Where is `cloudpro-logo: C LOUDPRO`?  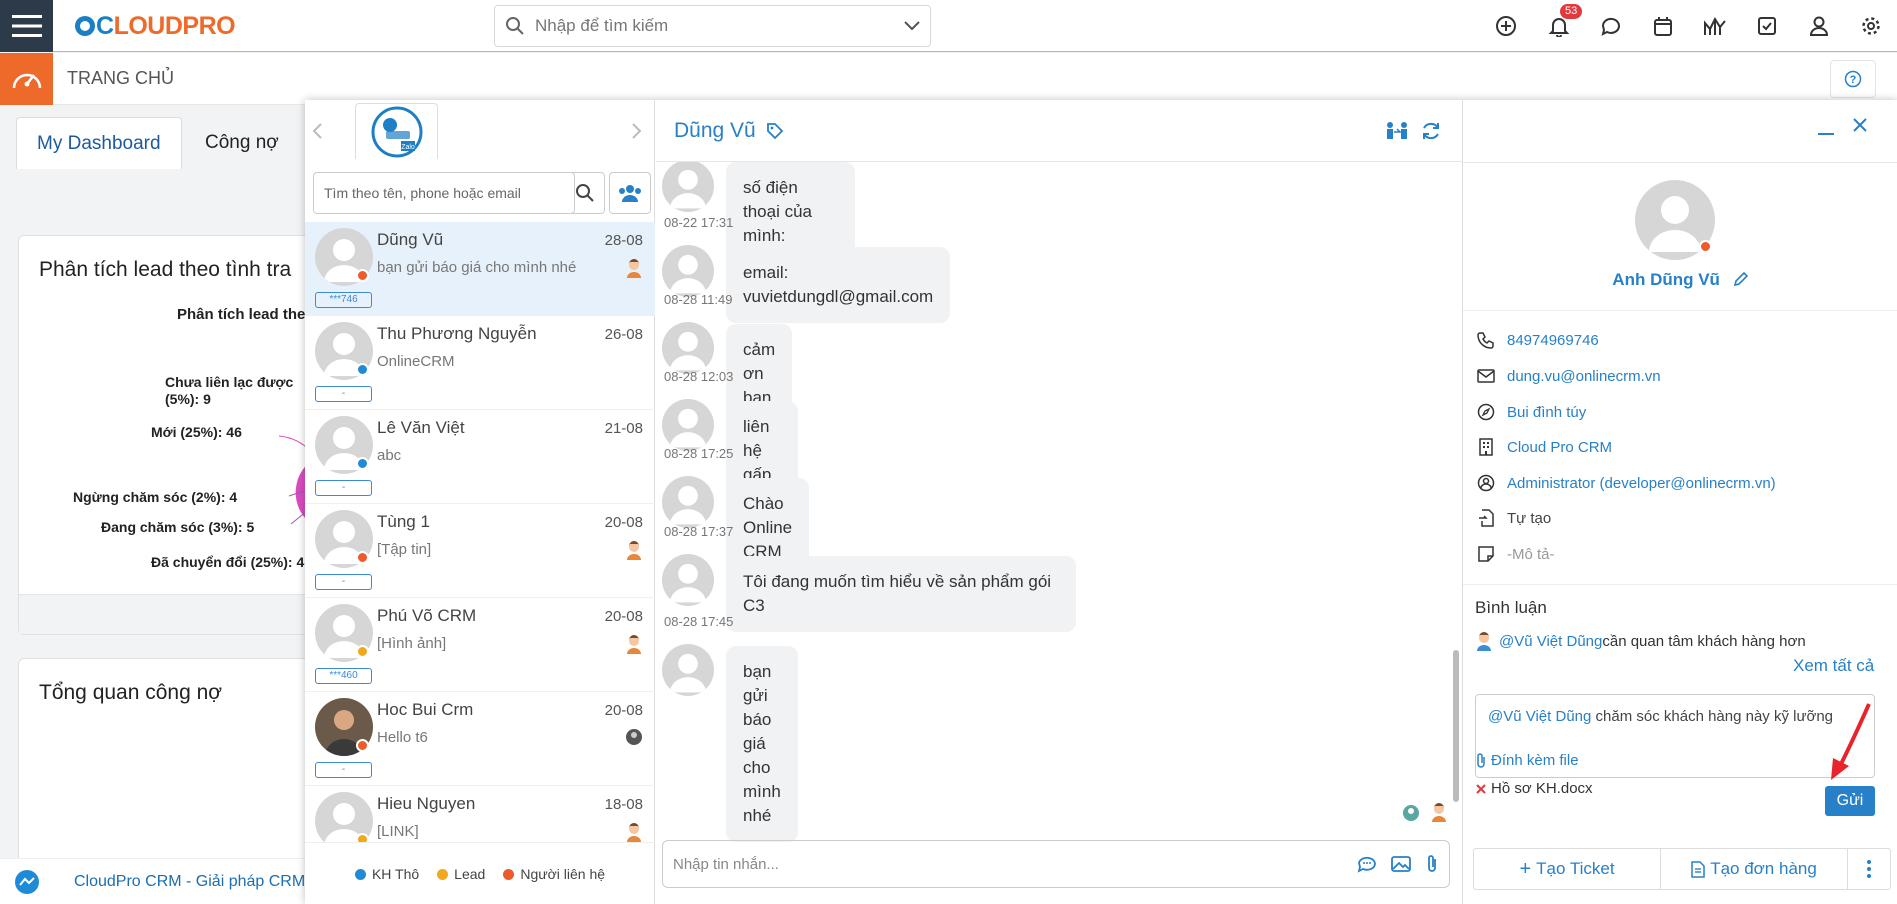 cloudpro-logo: C LOUDPRO is located at coordinates (155, 26).